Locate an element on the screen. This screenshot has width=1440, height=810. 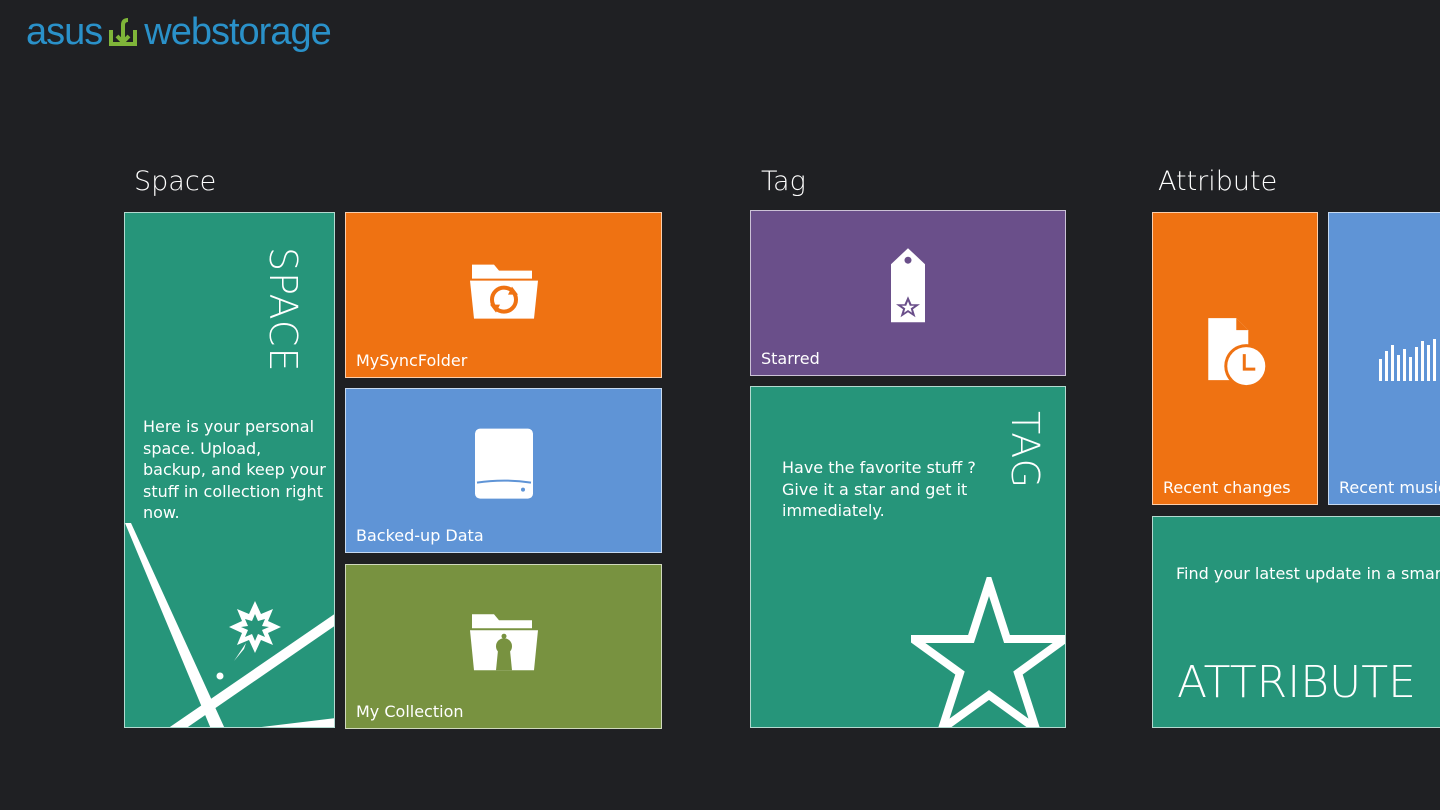
backed-up-data-tile: Backed-up Data is located at coordinates (503, 470).